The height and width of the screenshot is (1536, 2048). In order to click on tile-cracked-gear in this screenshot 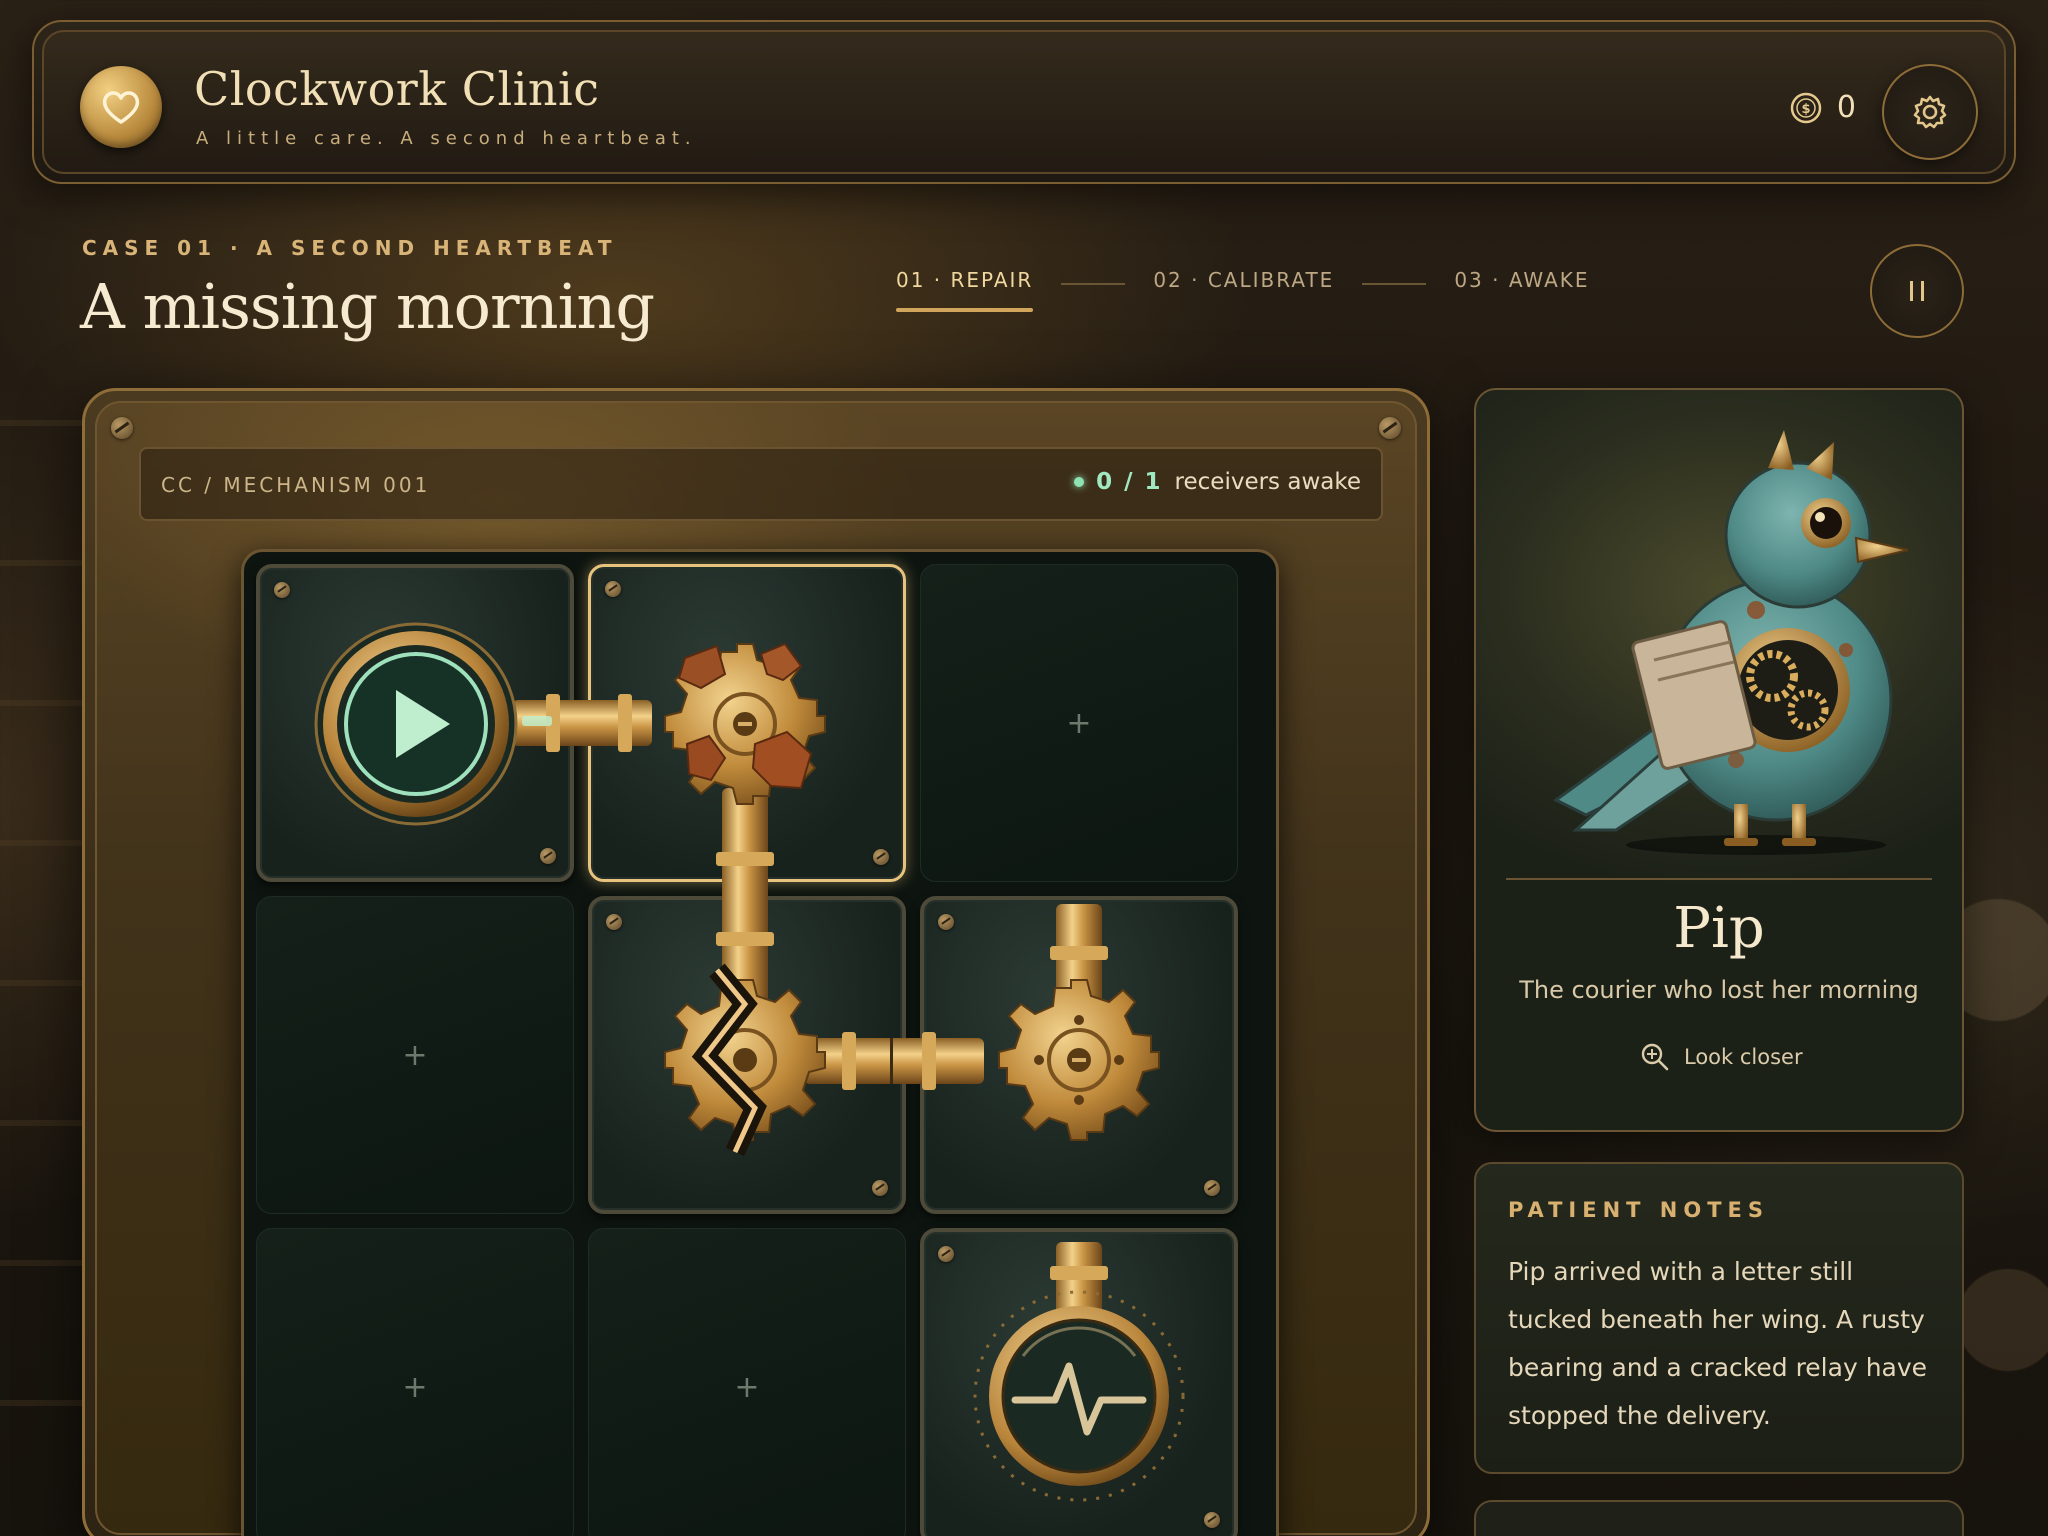, I will do `click(747, 1055)`.